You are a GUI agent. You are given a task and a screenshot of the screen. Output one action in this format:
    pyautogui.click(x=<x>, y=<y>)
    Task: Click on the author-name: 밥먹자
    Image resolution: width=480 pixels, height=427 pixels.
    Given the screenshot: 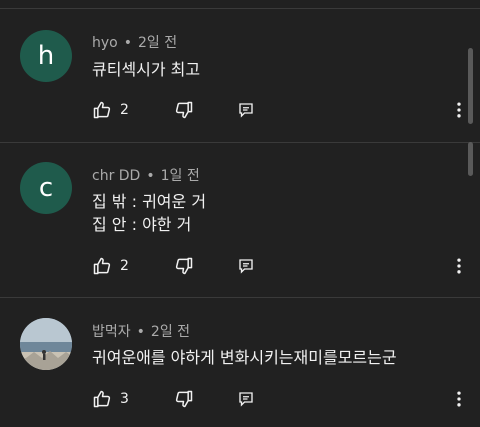 What is the action you would take?
    pyautogui.click(x=111, y=332)
    